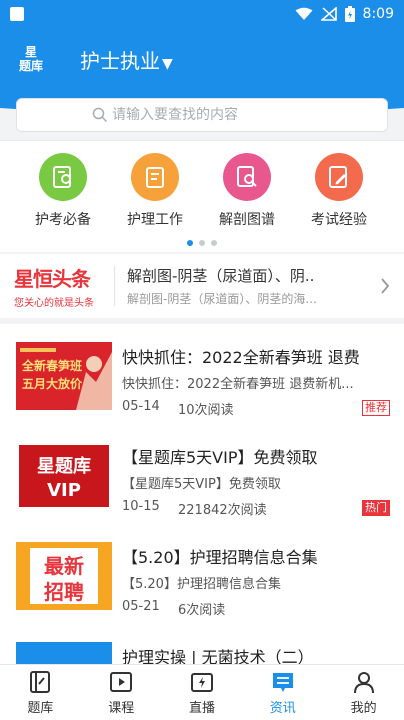 This screenshot has height=720, width=404. What do you see at coordinates (52, 366) in the screenshot?
I see `thumb-line1: 全新春笋班` at bounding box center [52, 366].